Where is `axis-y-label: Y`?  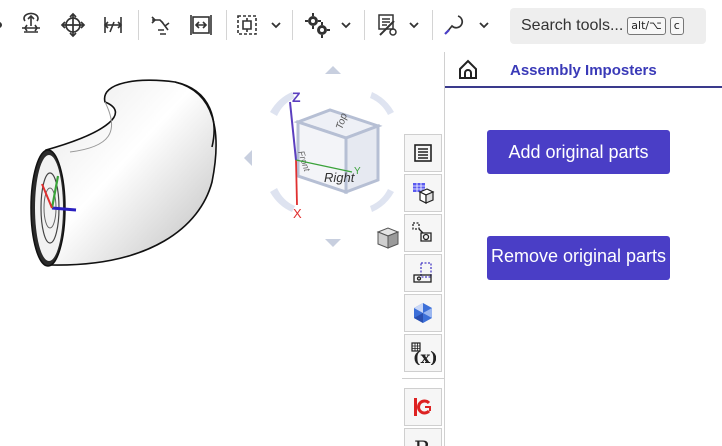
axis-y-label: Y is located at coordinates (357, 171).